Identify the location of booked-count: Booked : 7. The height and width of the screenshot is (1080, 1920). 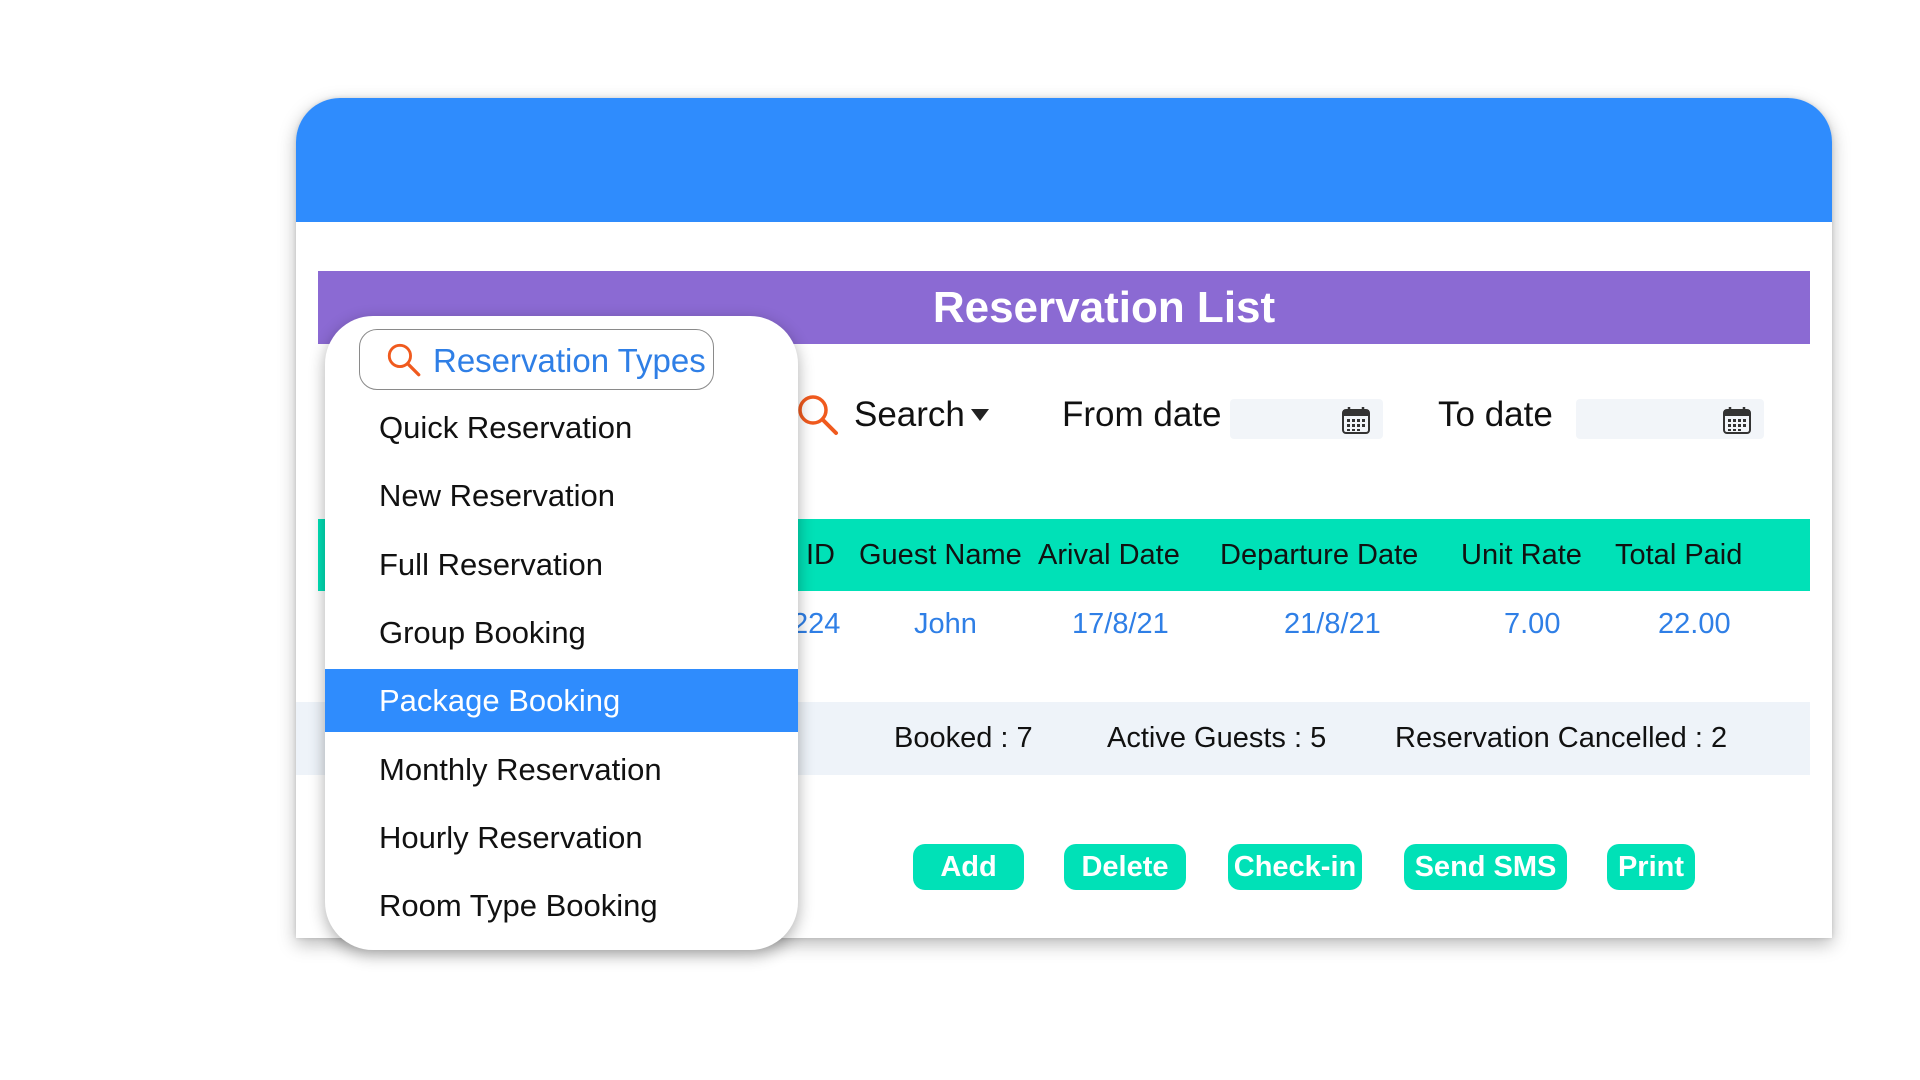
(963, 738).